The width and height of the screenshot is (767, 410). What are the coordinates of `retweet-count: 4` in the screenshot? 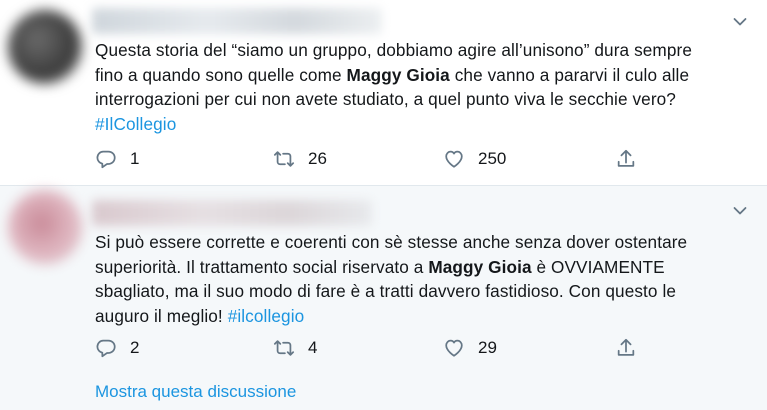 It's located at (313, 347).